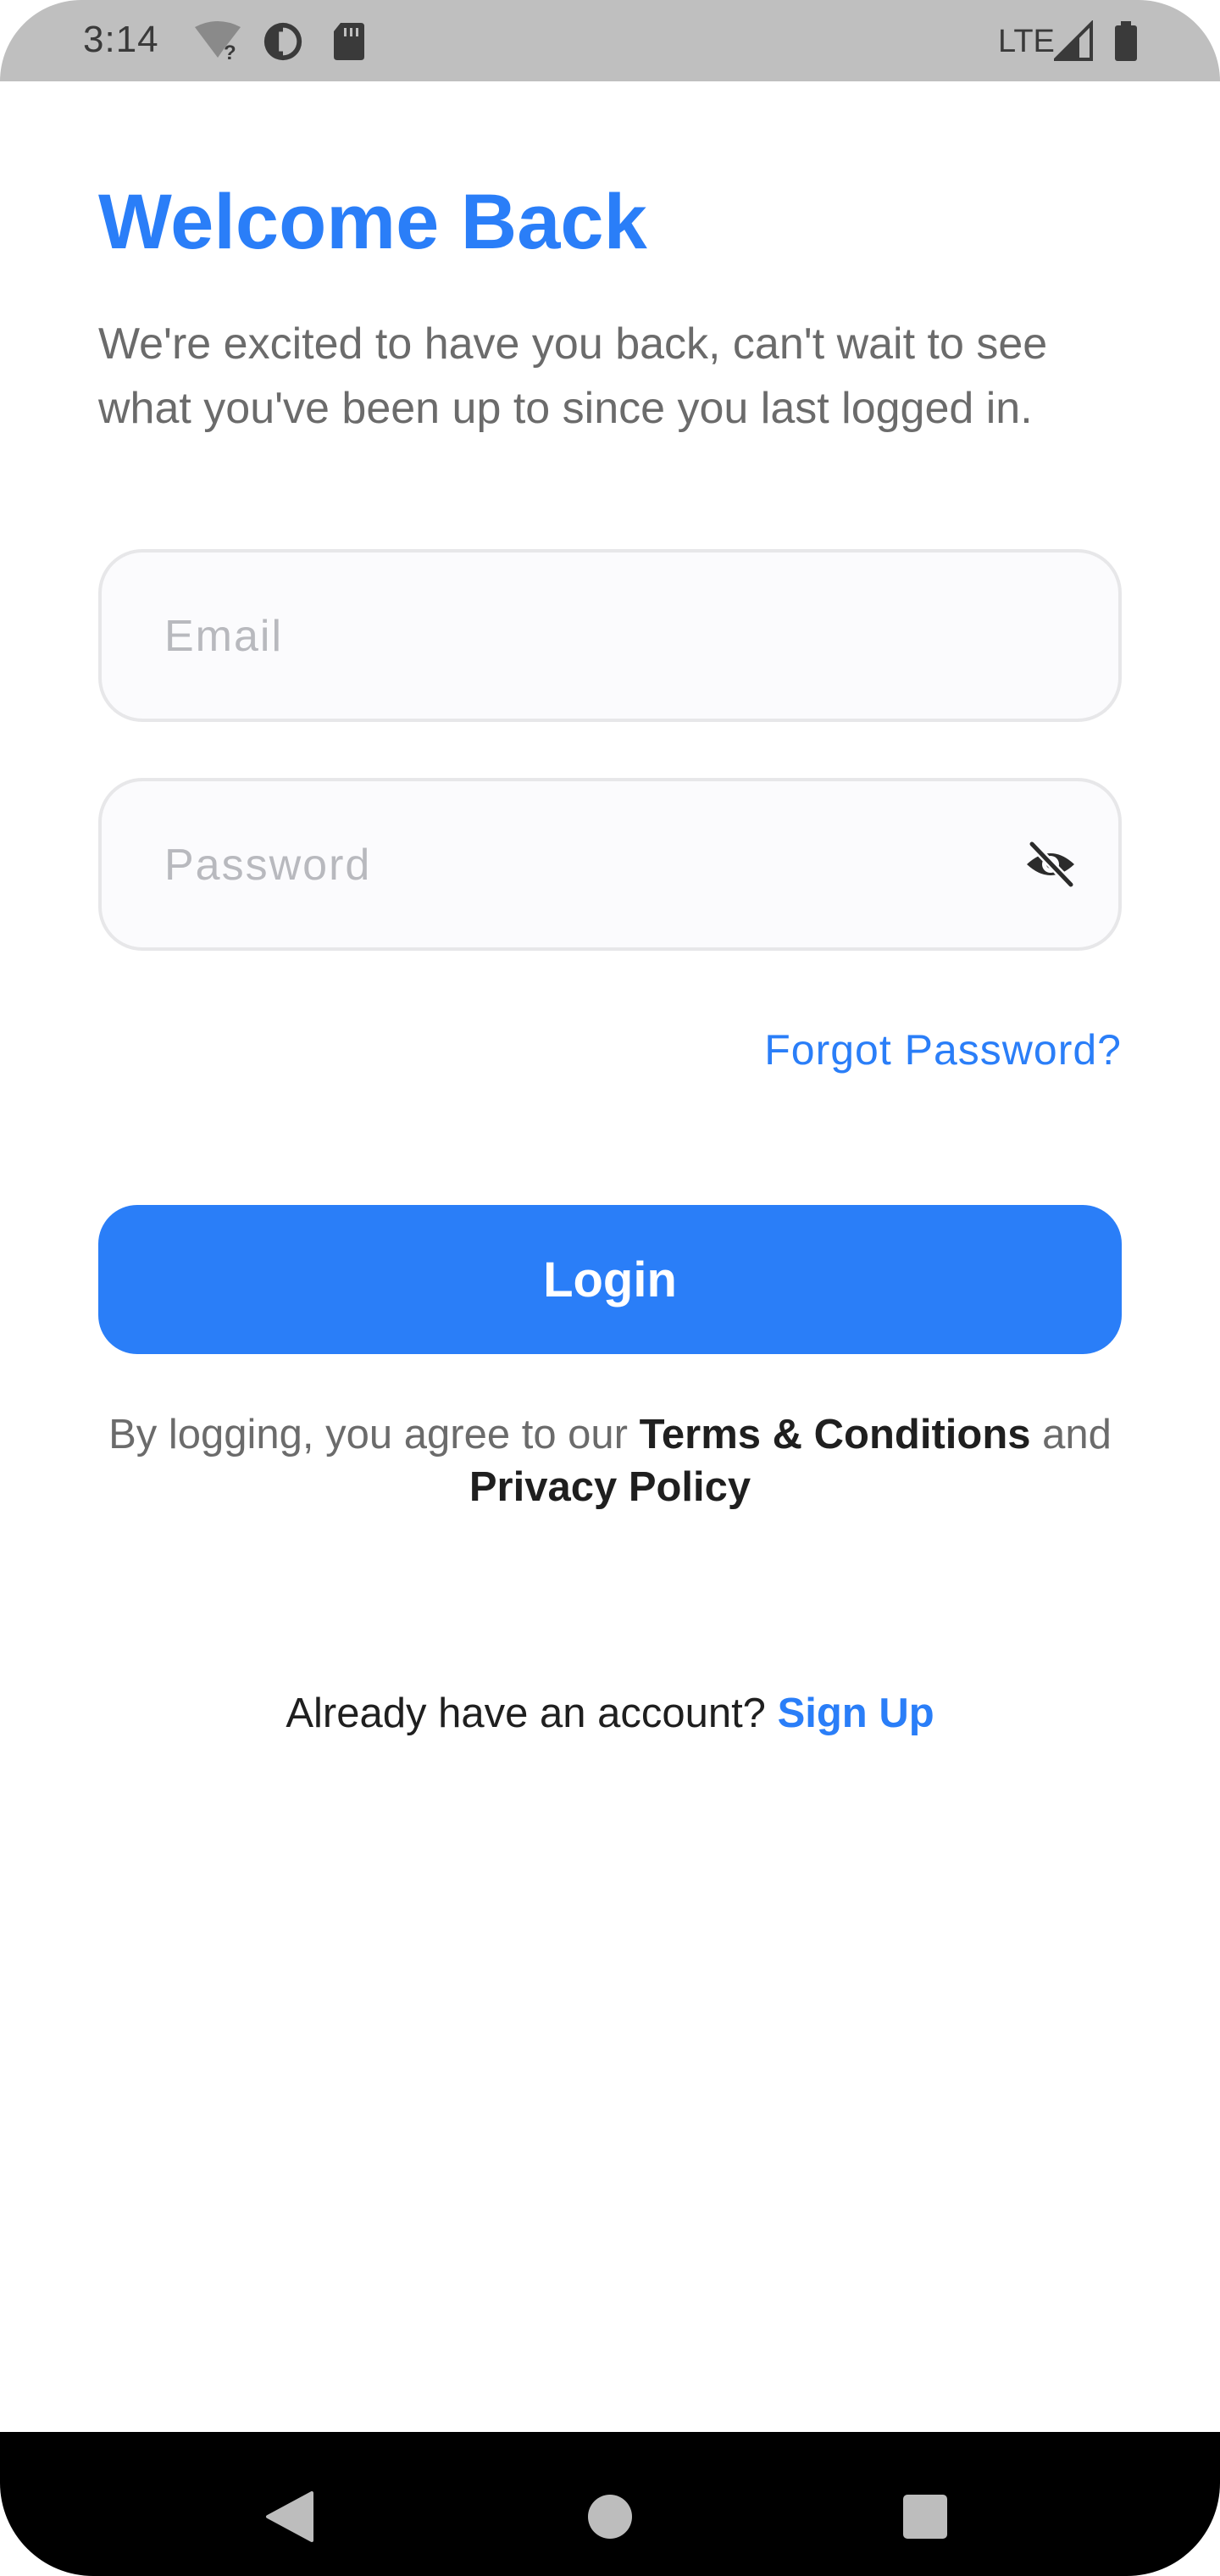 The width and height of the screenshot is (1220, 2576). Describe the element at coordinates (218, 42) in the screenshot. I see `wifi-unknown-icon: ?` at that location.